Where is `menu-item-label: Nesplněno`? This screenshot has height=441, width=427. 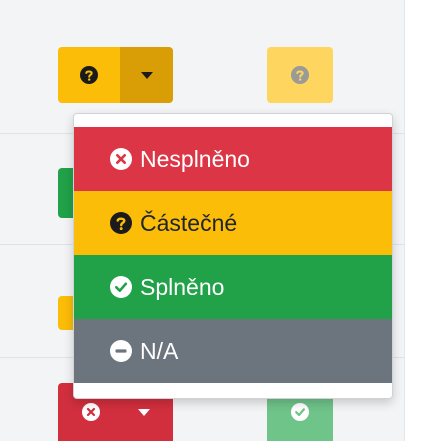 menu-item-label: Nesplněno is located at coordinates (195, 158).